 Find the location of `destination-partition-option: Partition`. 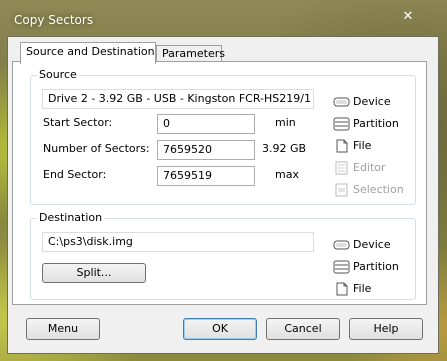

destination-partition-option: Partition is located at coordinates (373, 267).